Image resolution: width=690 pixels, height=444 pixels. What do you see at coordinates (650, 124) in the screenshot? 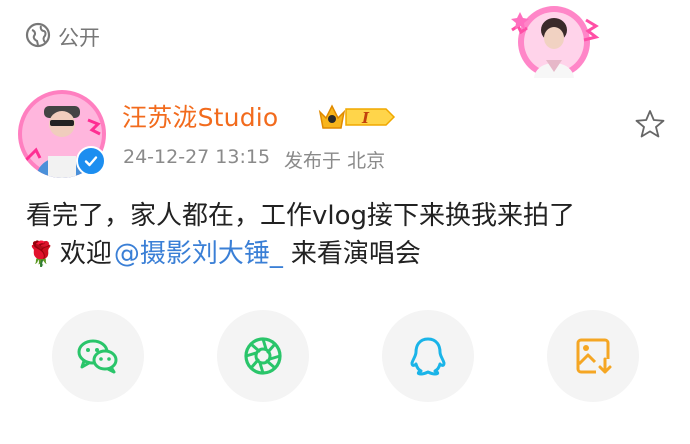
I see `favorite-star-icon` at bounding box center [650, 124].